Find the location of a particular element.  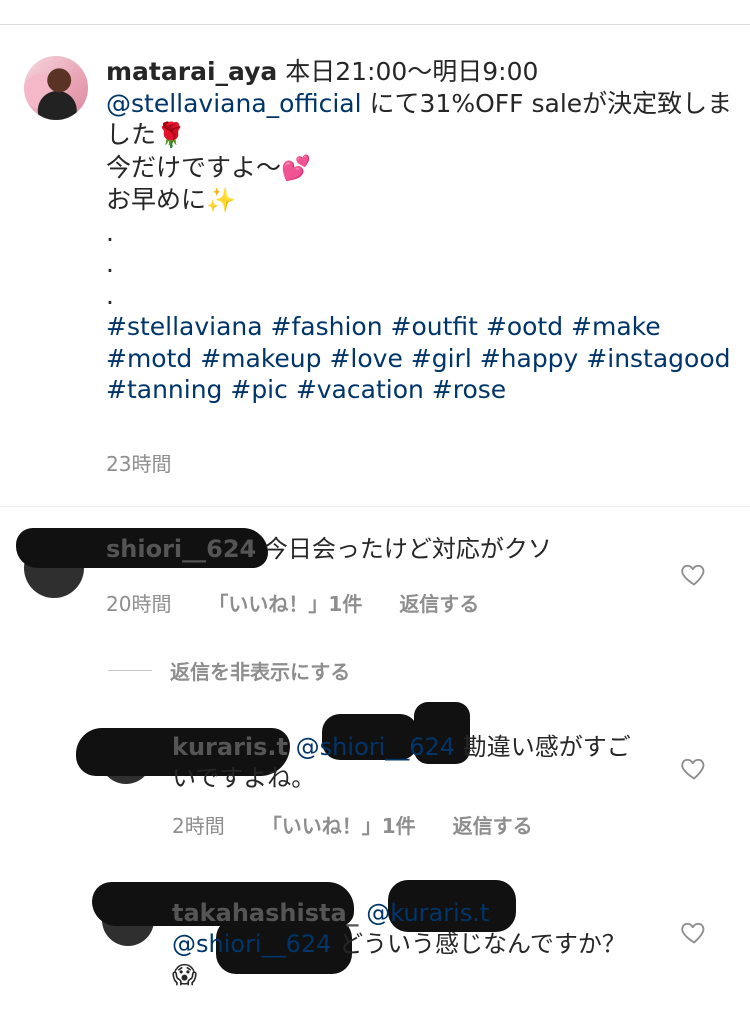

commenter-username: shiori__624 is located at coordinates (181, 549).